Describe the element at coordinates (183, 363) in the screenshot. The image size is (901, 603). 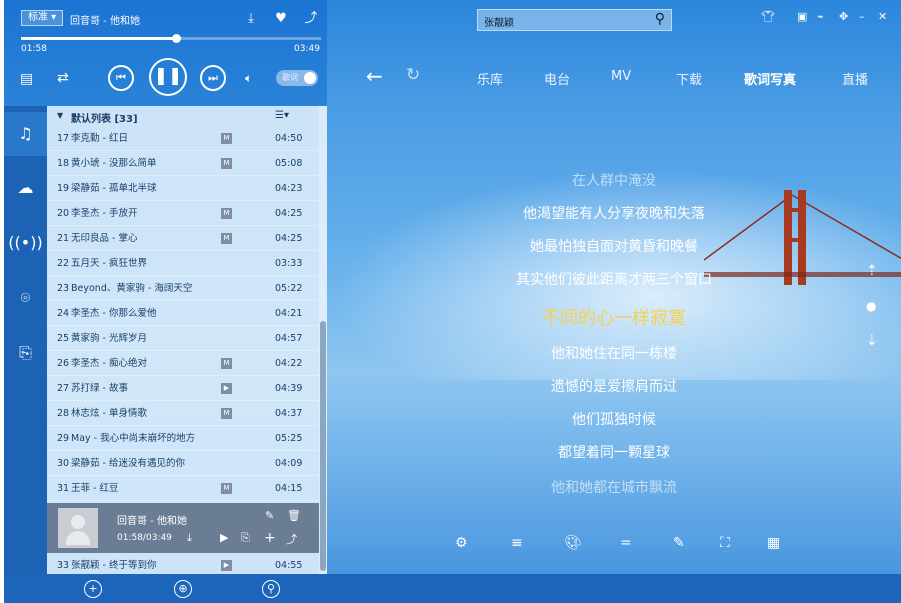
I see `list-item: 26 李圣杰 - 痴心绝对 M 04:22` at that location.